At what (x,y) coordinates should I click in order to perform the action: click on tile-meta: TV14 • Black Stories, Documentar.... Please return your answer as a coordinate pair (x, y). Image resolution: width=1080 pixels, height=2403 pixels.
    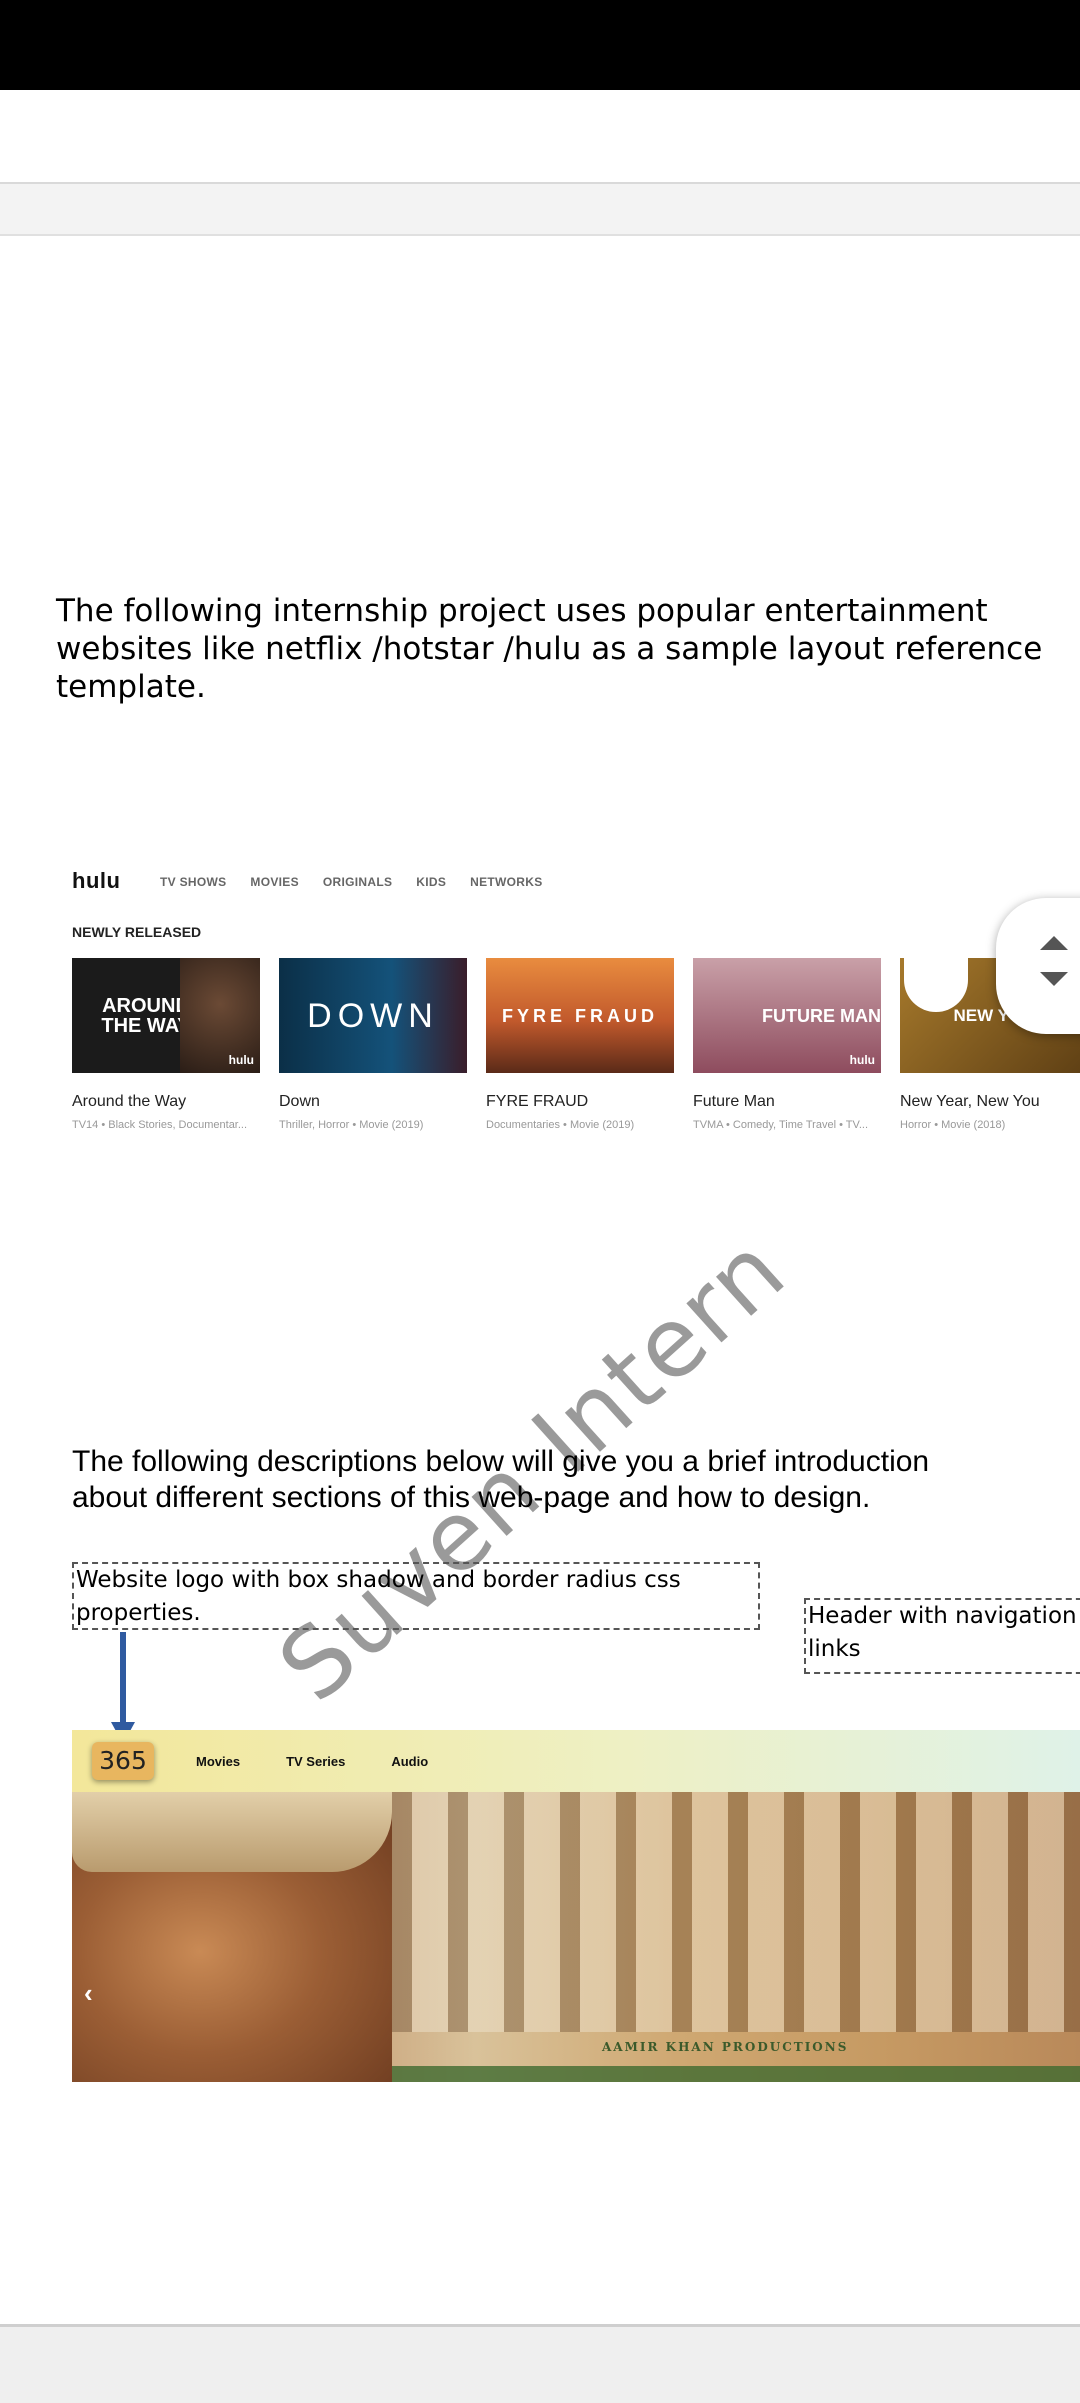
    Looking at the image, I should click on (160, 1125).